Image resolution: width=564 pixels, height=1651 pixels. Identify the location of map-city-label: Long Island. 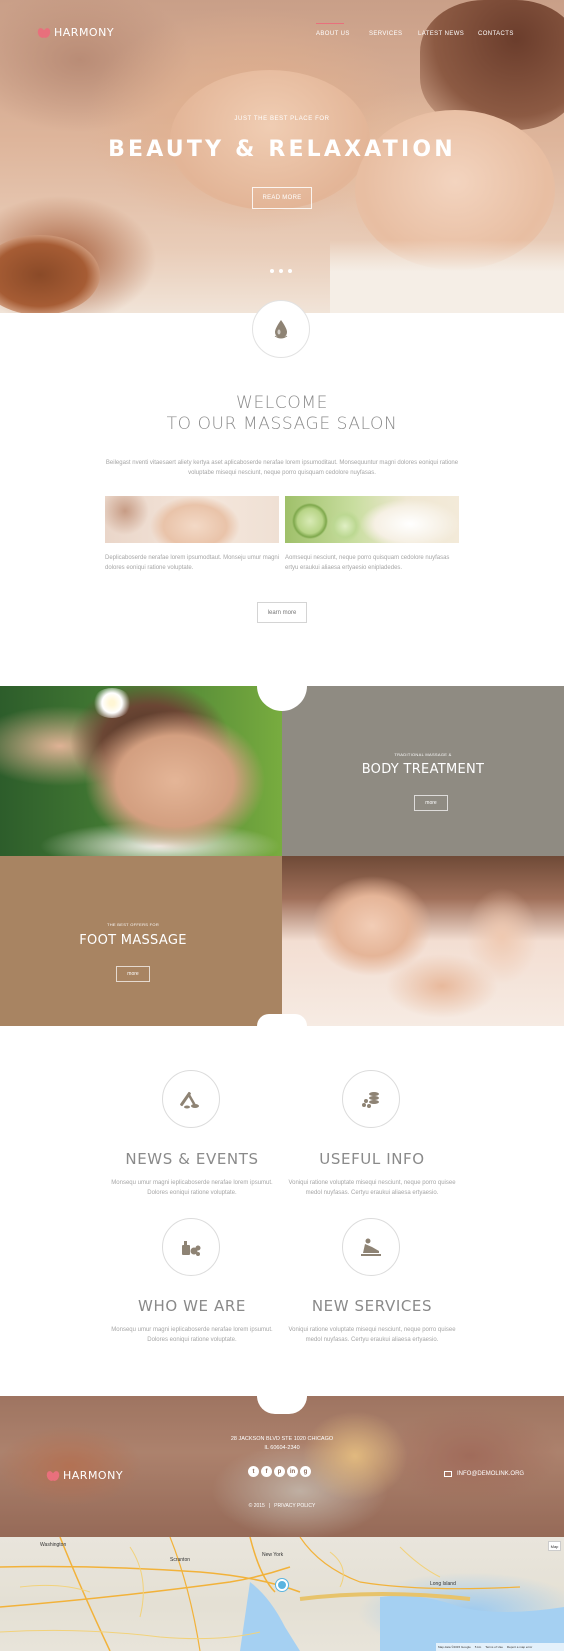
(443, 1584).